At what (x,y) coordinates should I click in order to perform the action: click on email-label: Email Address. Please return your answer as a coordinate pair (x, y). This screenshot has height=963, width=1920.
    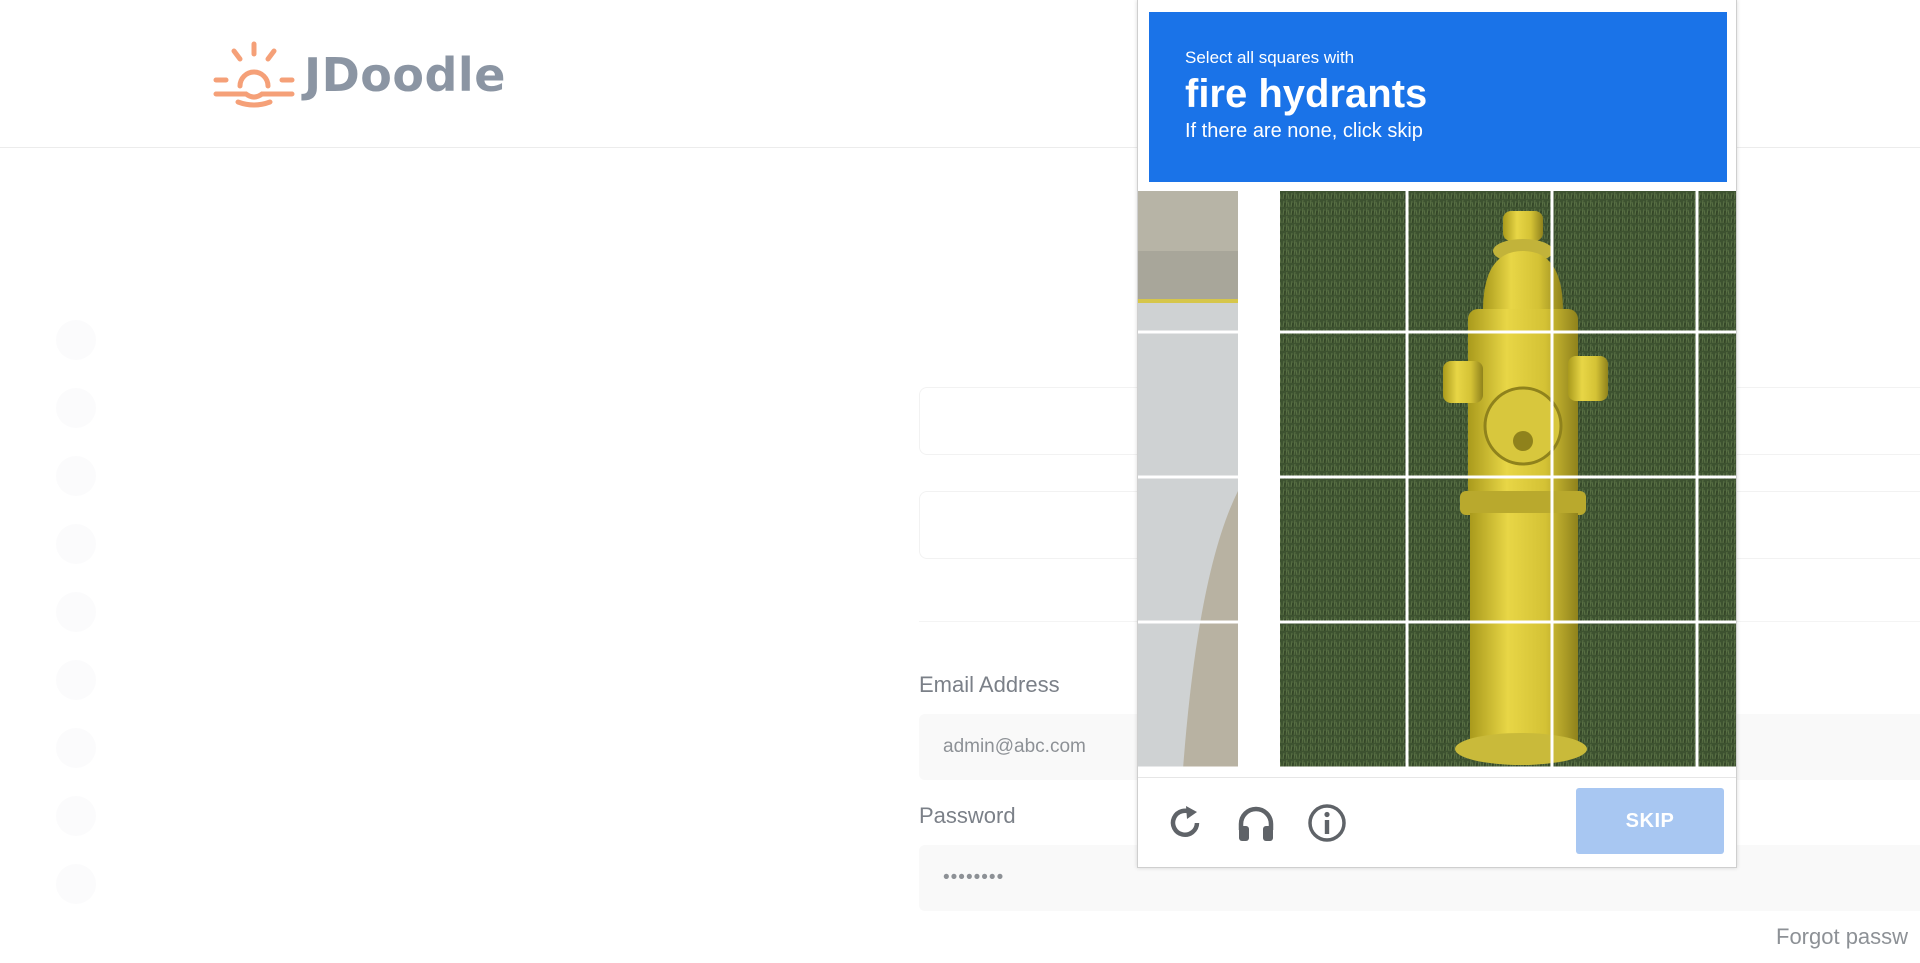
    Looking at the image, I should click on (989, 684).